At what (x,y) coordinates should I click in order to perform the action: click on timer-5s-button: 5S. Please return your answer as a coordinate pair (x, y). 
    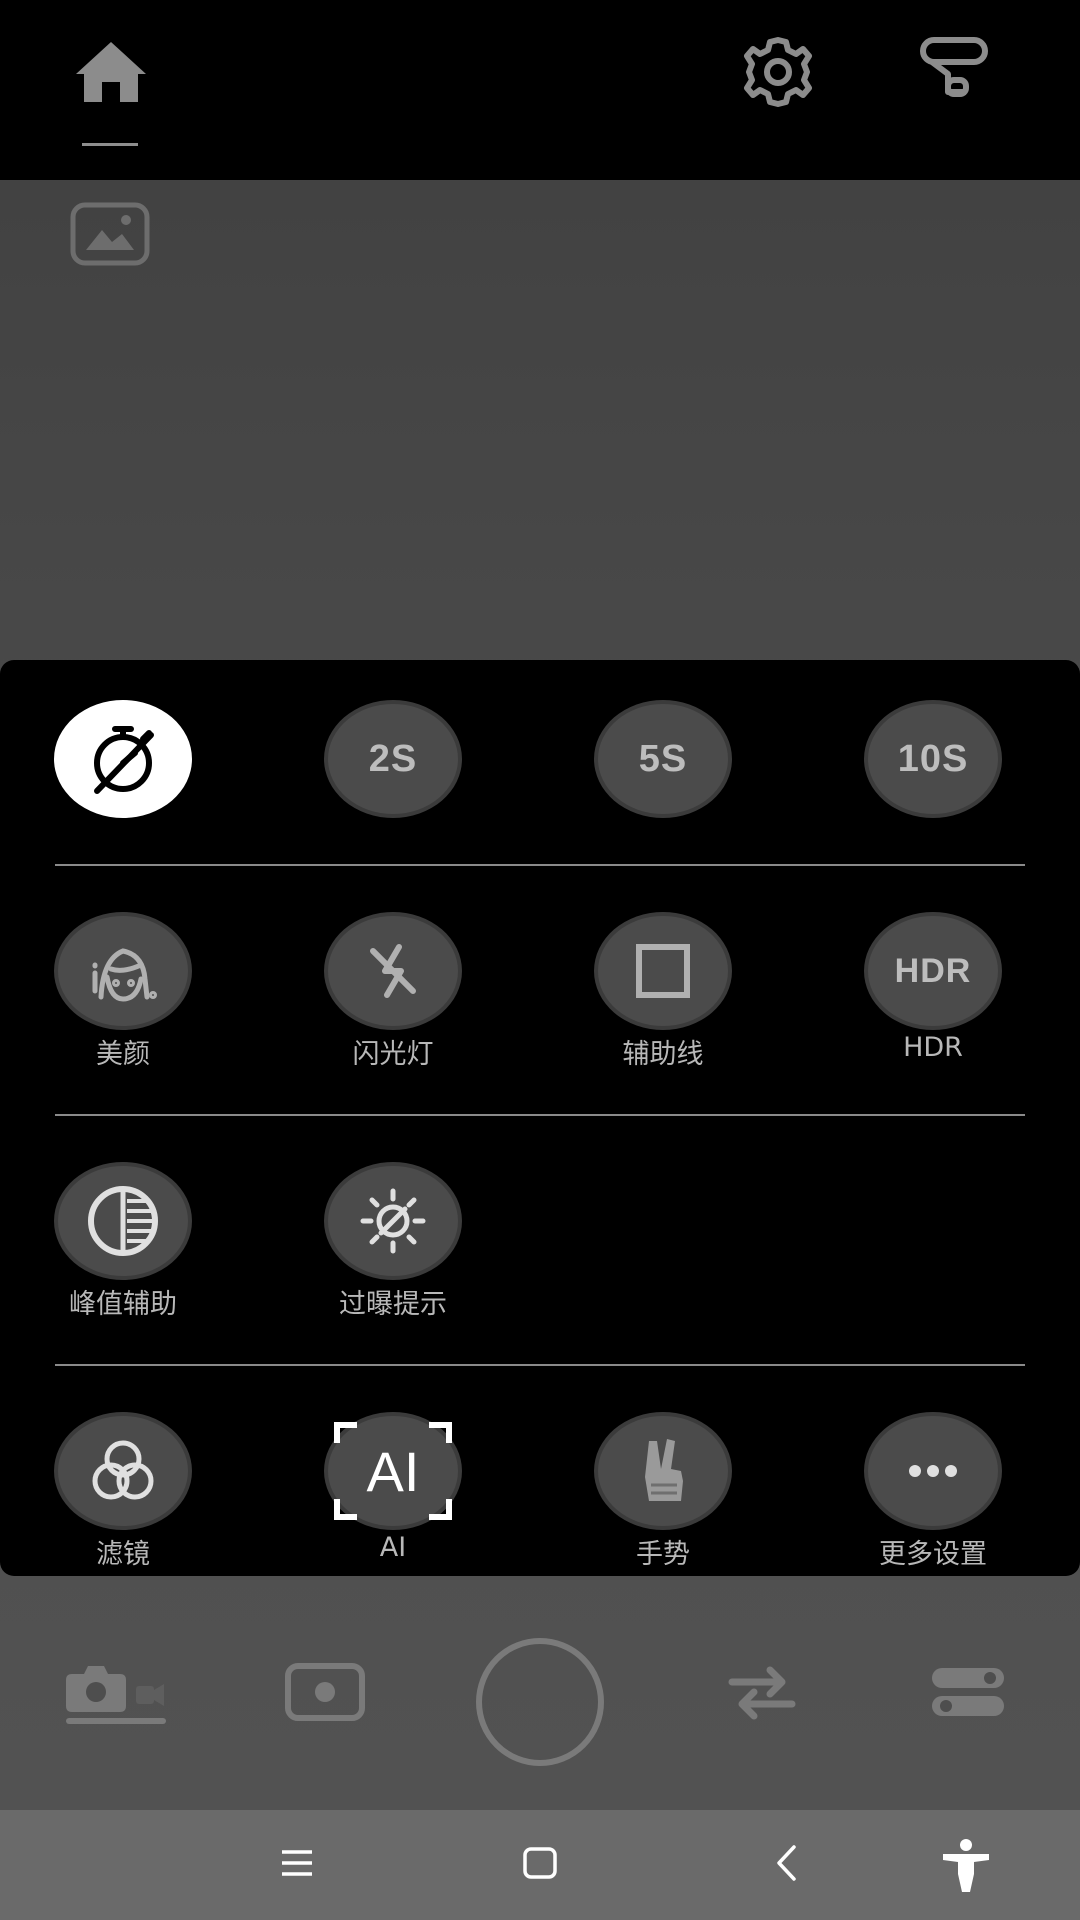
    Looking at the image, I should click on (663, 759).